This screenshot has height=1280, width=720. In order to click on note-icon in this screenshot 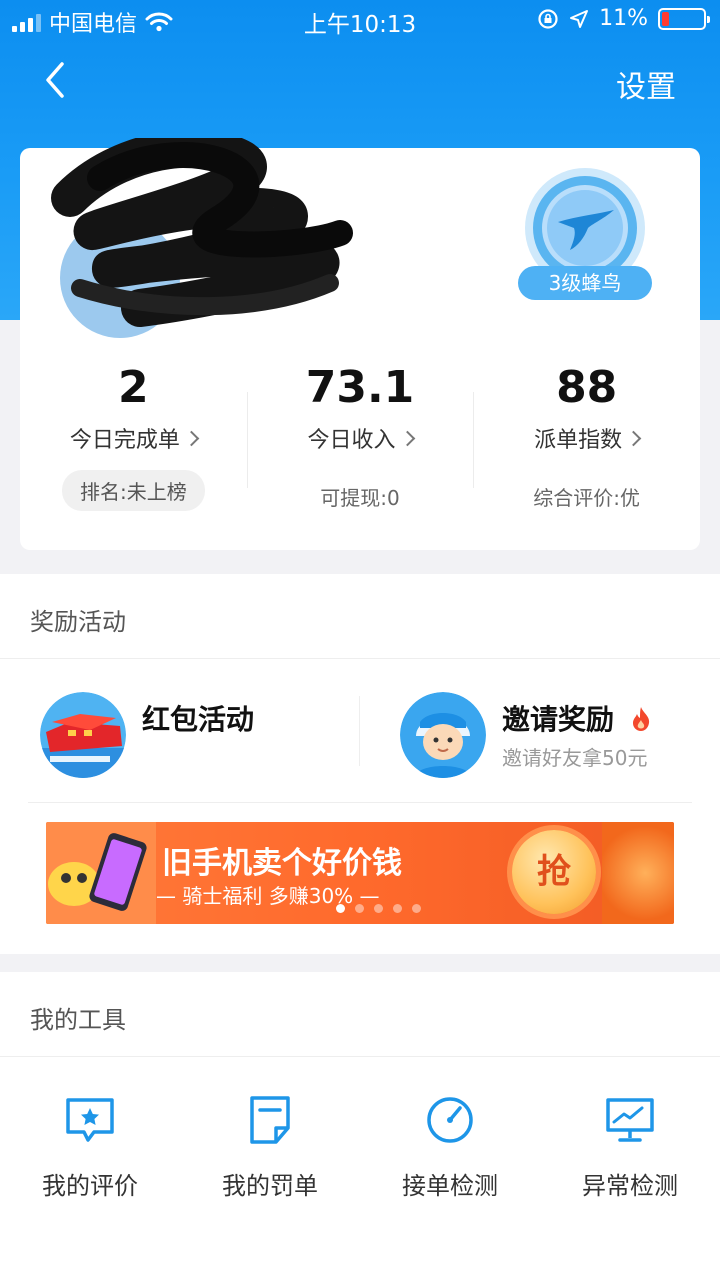, I will do `click(270, 1120)`.